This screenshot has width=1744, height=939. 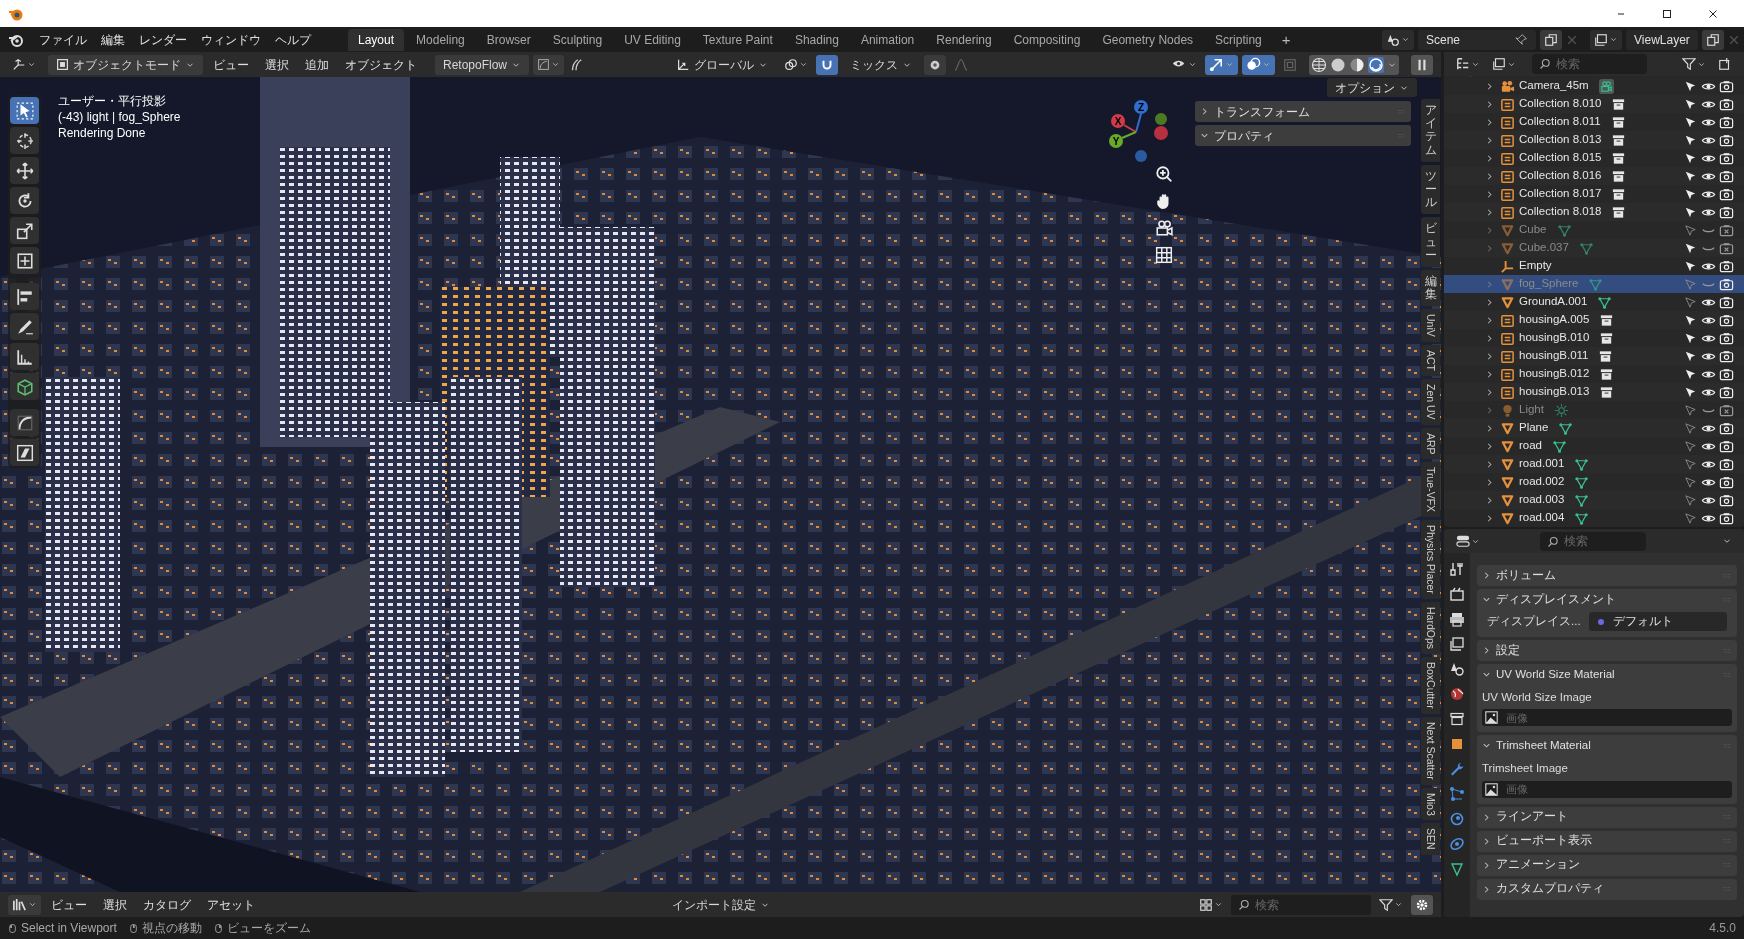 What do you see at coordinates (1607, 889) in the screenshot?
I see `panel-header: カスタムプロパティ` at bounding box center [1607, 889].